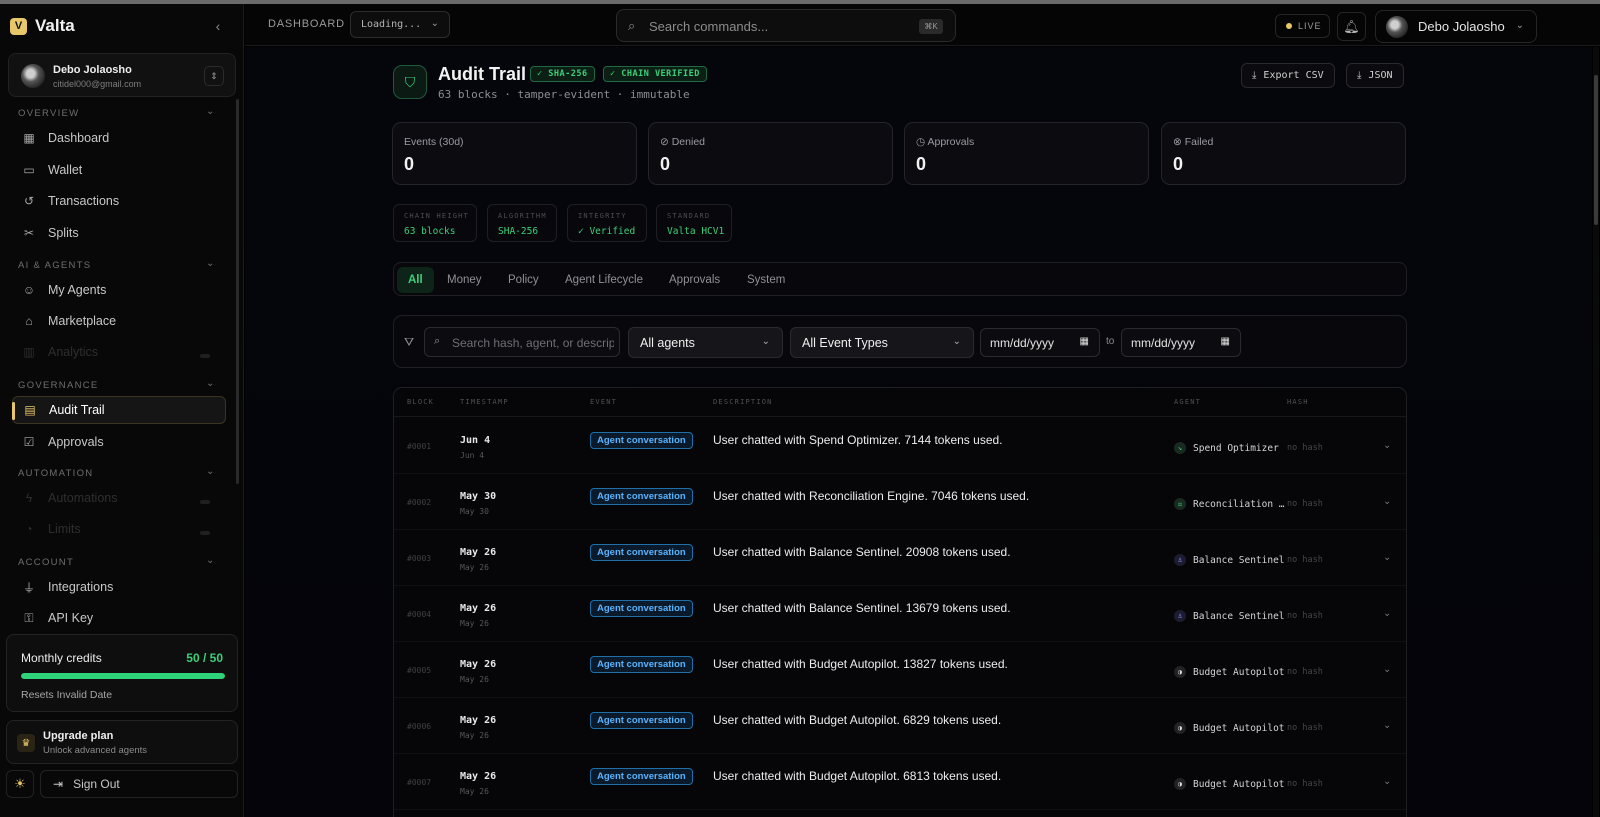 The width and height of the screenshot is (1600, 817). I want to click on breadcrumb: DASHBOARD, so click(306, 24).